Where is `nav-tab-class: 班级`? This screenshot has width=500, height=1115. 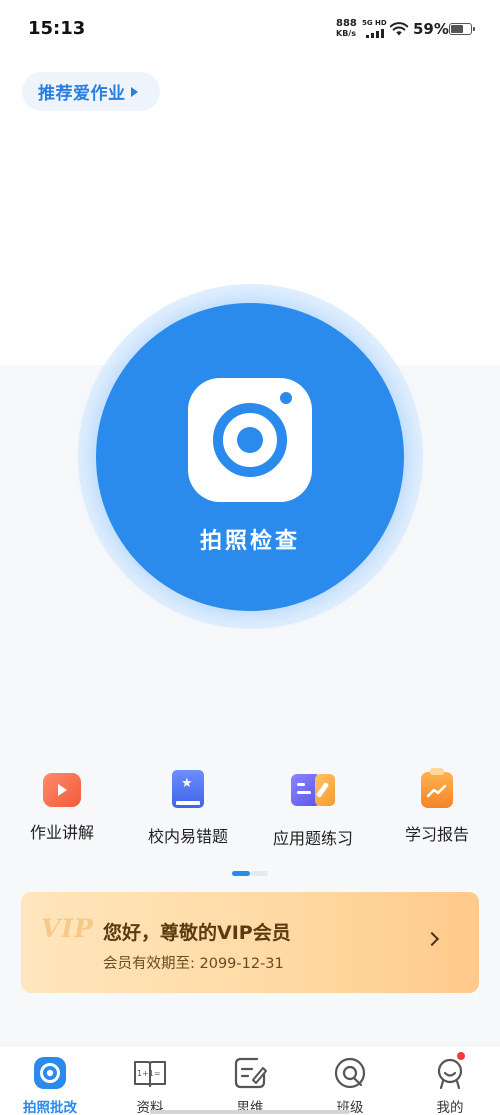
nav-tab-class: 班级 is located at coordinates (350, 1085).